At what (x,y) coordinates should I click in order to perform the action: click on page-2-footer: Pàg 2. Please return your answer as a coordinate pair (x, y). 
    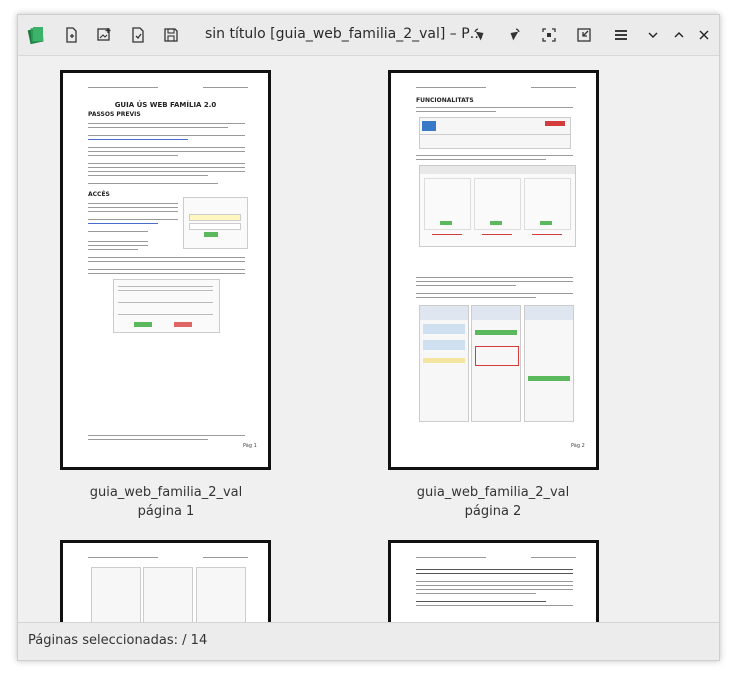
    Looking at the image, I should click on (578, 446).